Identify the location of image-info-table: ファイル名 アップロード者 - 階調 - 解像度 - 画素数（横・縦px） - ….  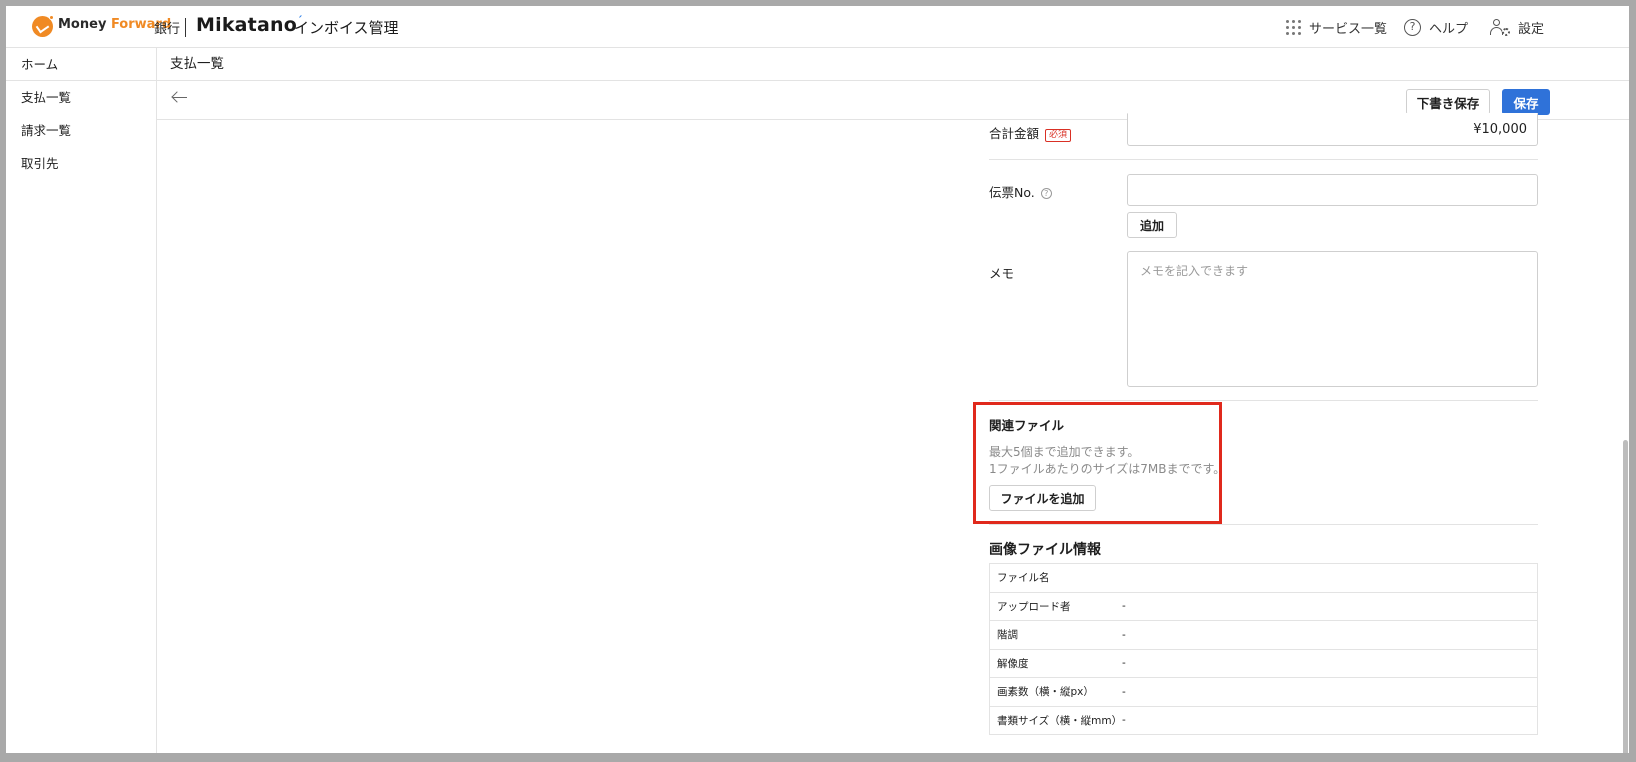
(1263, 649).